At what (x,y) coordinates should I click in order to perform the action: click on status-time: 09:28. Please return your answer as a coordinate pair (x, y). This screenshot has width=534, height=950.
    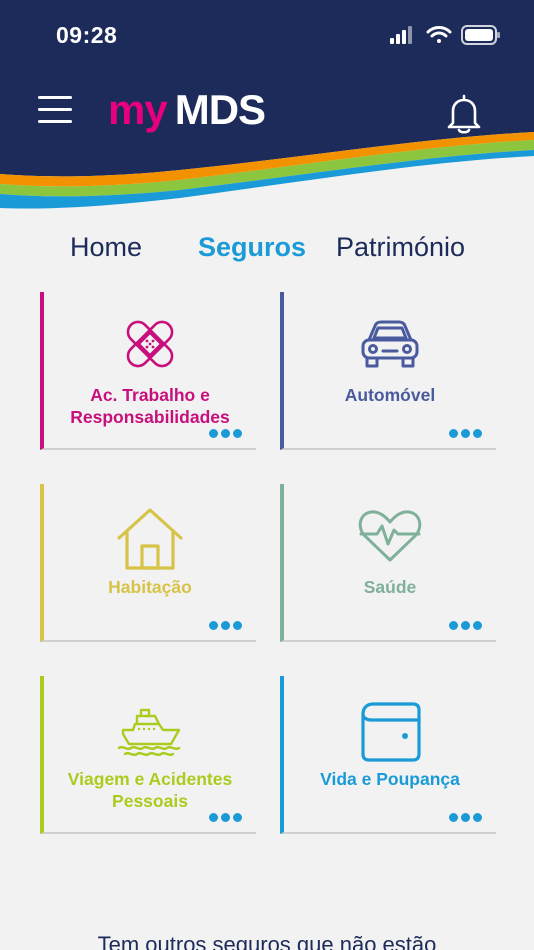
    Looking at the image, I should click on (87, 35).